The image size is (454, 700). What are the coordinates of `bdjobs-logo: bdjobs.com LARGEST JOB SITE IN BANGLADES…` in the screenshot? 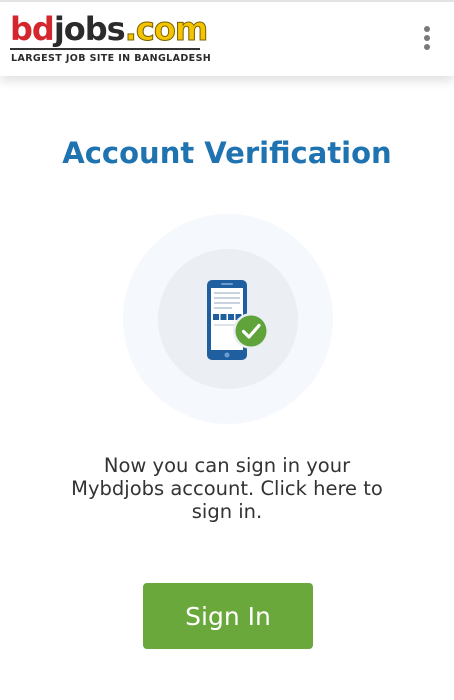 It's located at (111, 39).